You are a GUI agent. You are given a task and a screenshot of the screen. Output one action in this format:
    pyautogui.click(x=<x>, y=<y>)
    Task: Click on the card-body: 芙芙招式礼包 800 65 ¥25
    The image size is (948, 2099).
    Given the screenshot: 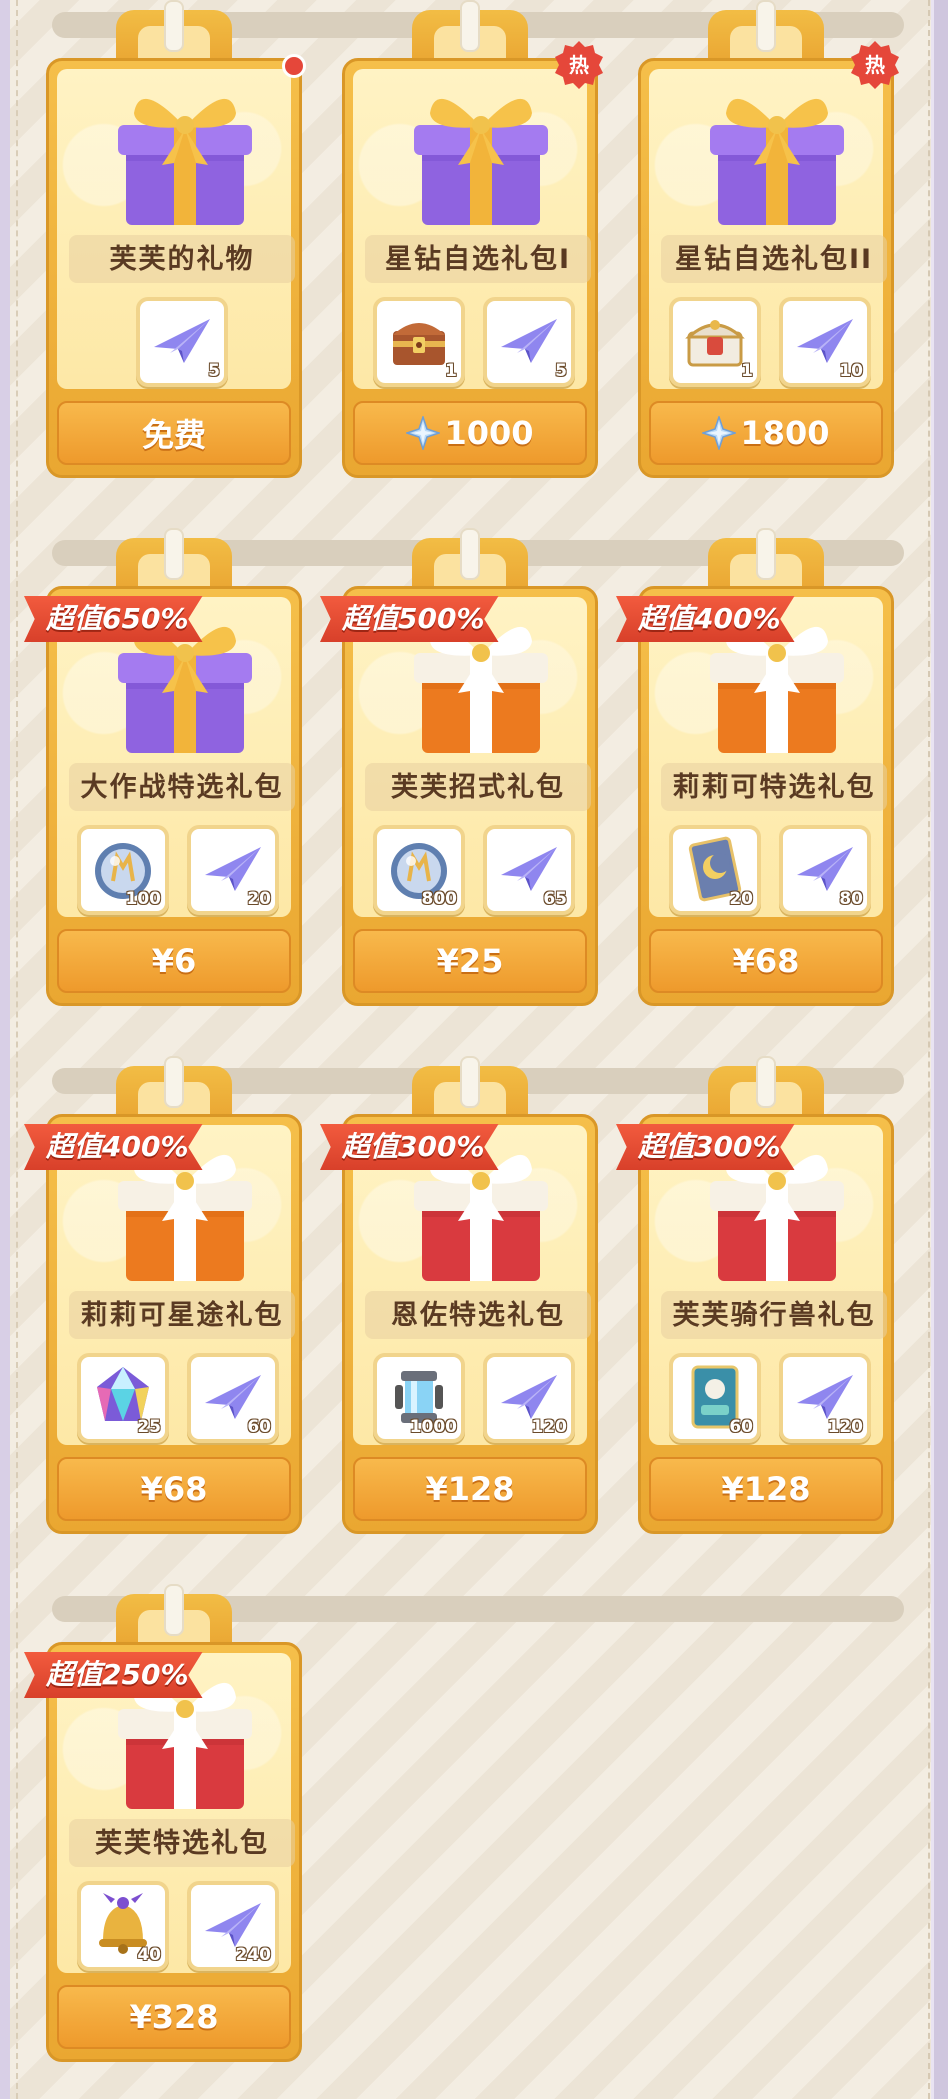 What is the action you would take?
    pyautogui.click(x=470, y=796)
    